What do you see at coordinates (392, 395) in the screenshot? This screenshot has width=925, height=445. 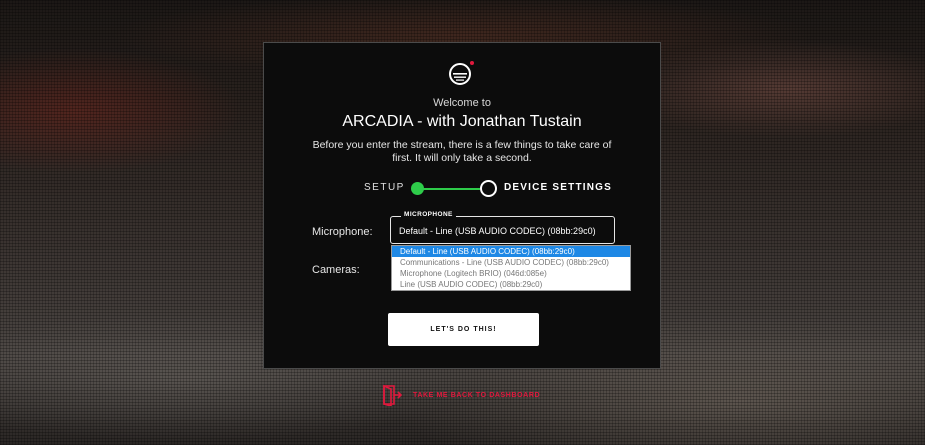 I see `exit-door-icon` at bounding box center [392, 395].